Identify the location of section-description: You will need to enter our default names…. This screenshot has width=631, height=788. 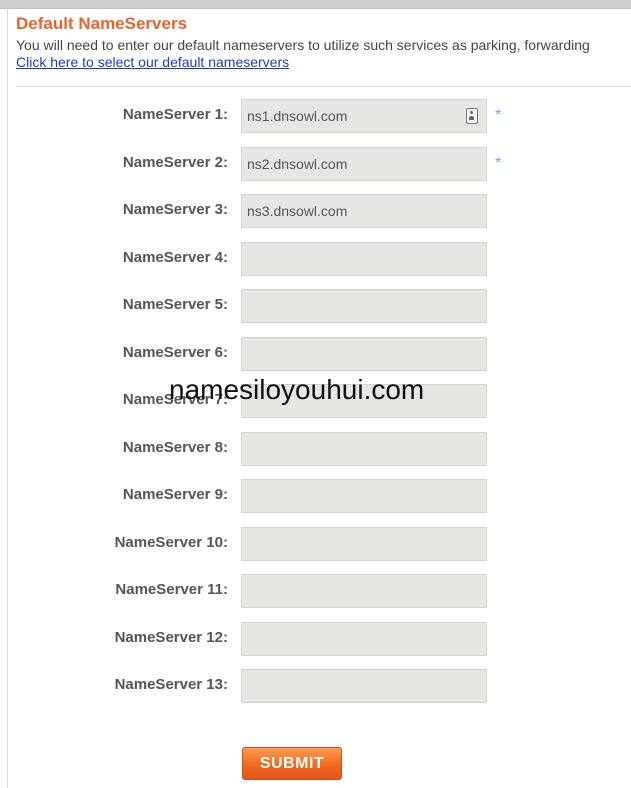
(303, 45).